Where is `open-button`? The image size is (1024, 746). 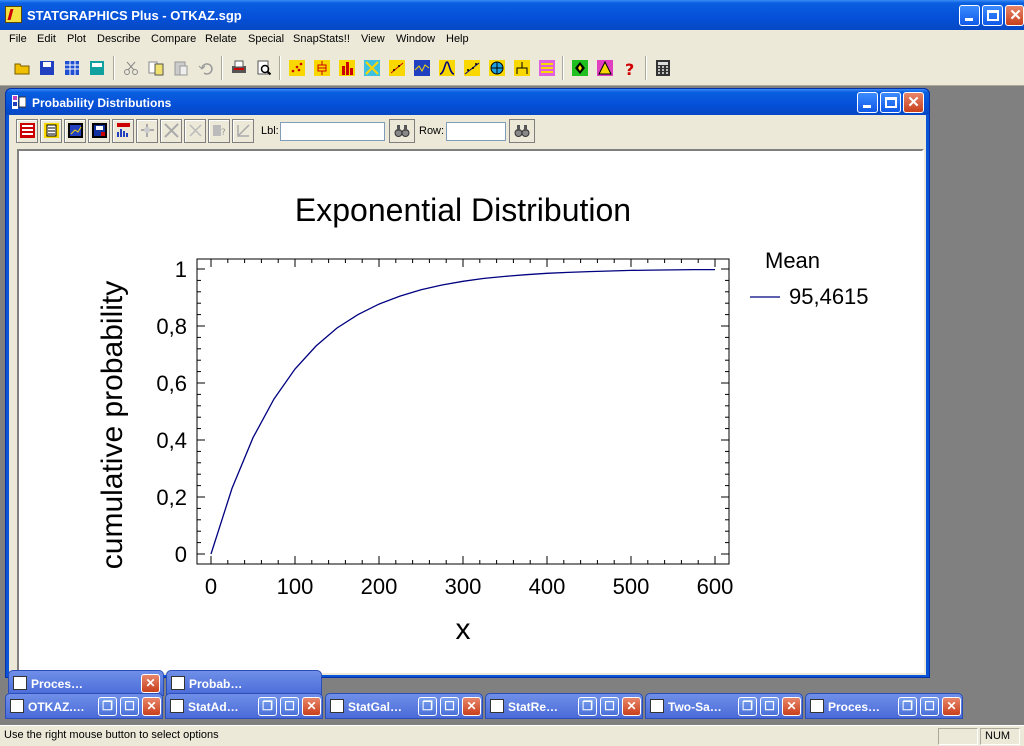
open-button is located at coordinates (21, 68).